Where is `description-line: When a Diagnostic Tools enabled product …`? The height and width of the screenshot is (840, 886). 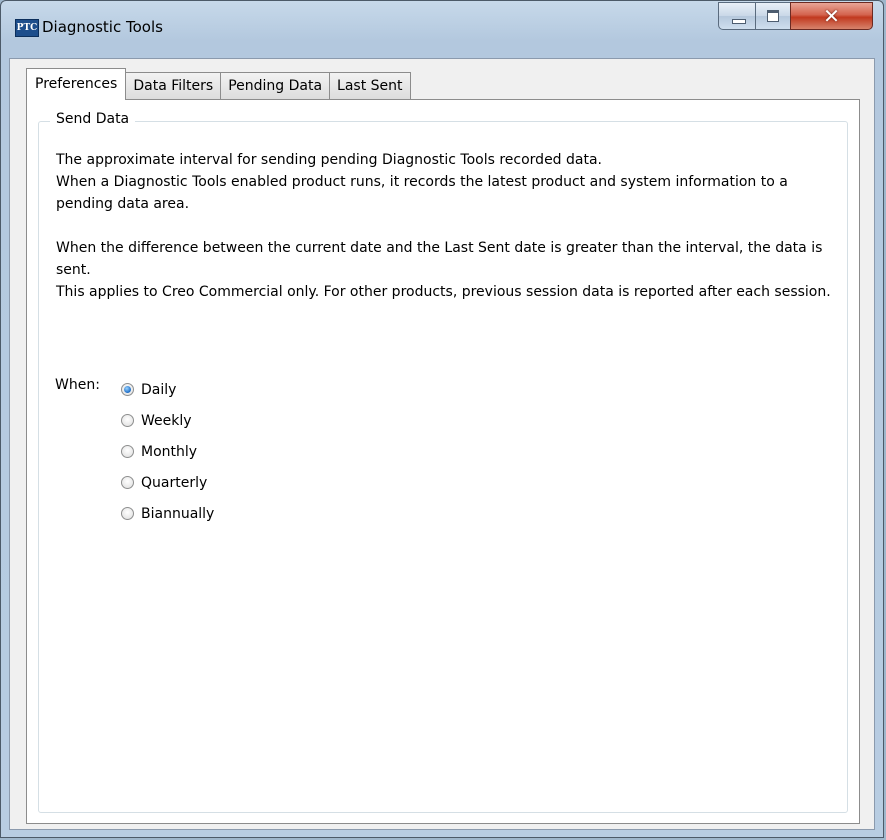
description-line: When a Diagnostic Tools enabled product … is located at coordinates (422, 193).